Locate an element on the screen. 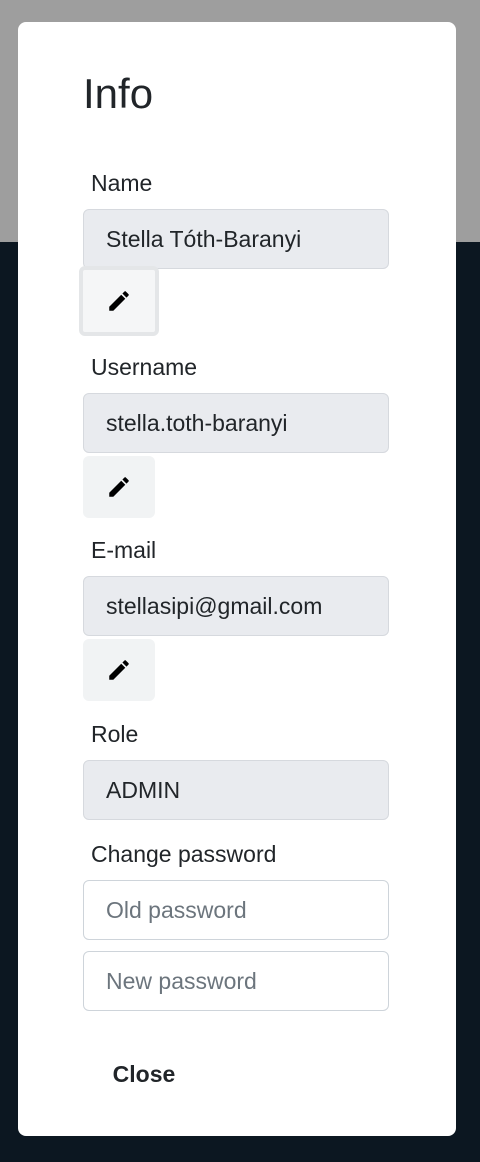 Image resolution: width=480 pixels, height=1162 pixels. edit-name-button is located at coordinates (119, 301).